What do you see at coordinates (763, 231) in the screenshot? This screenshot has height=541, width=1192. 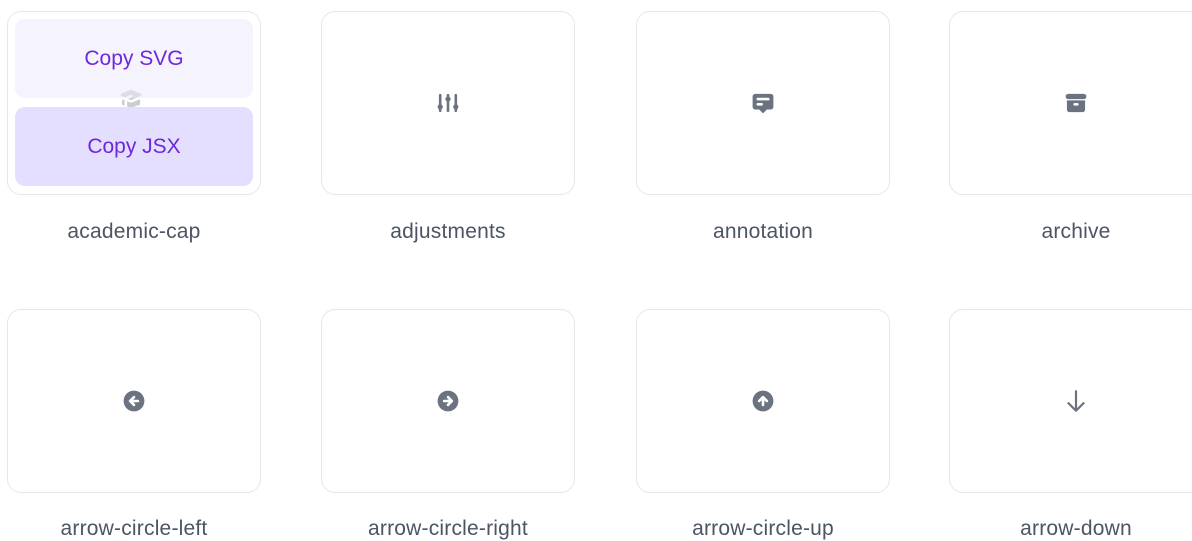 I see `icon-caption-annotation: annotation` at bounding box center [763, 231].